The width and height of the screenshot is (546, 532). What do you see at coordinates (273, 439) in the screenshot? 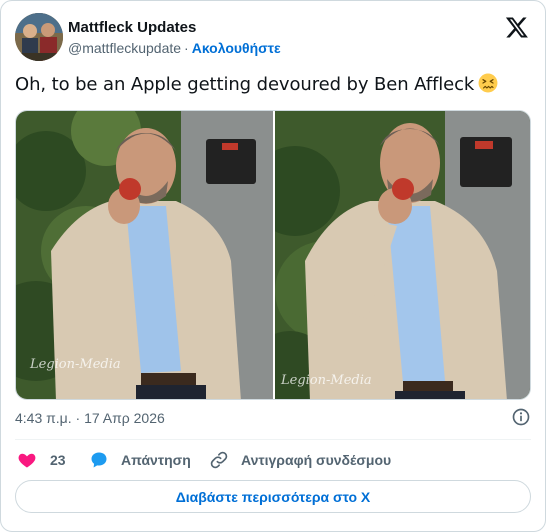
I see `actions-divider` at bounding box center [273, 439].